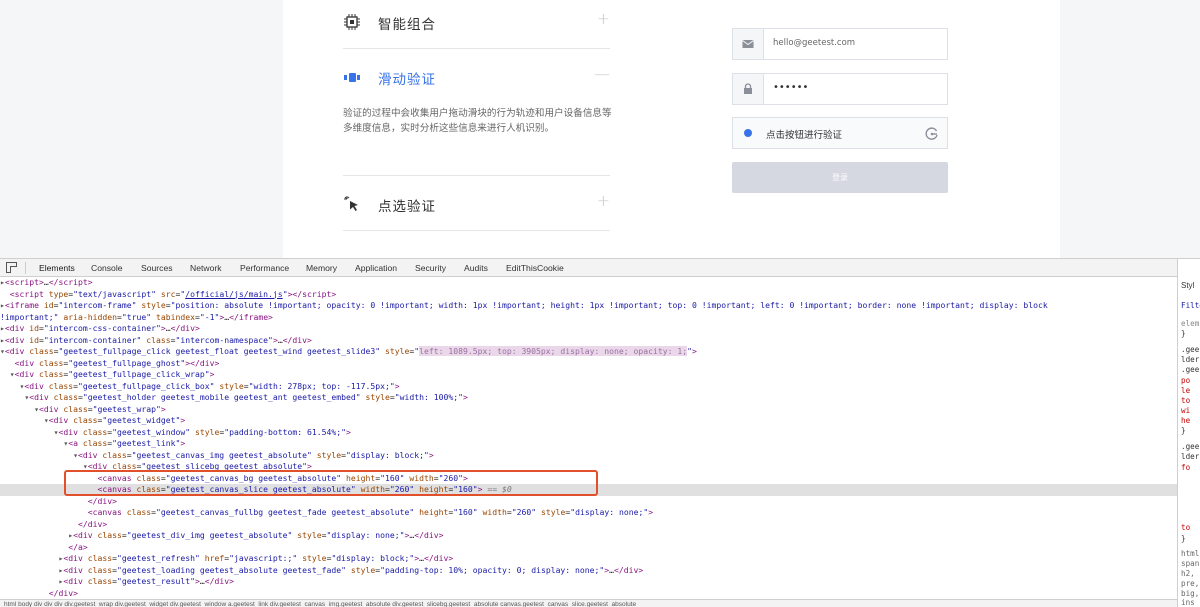 This screenshot has height=607, width=1200. What do you see at coordinates (791, 87) in the screenshot?
I see `password-value: ••••••` at bounding box center [791, 87].